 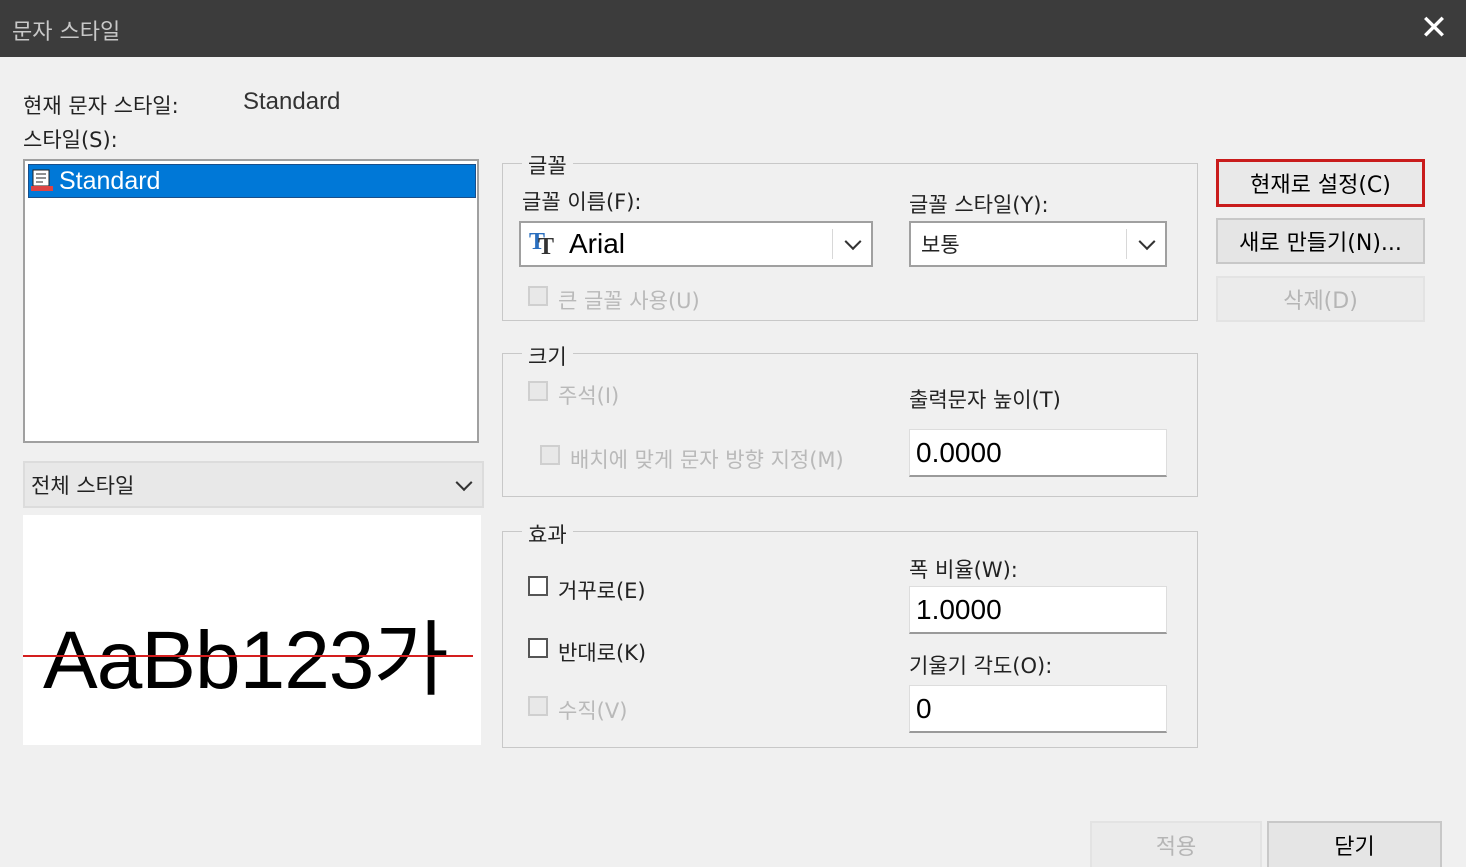 What do you see at coordinates (70, 140) in the screenshot?
I see `styles-label: 스타일(S):` at bounding box center [70, 140].